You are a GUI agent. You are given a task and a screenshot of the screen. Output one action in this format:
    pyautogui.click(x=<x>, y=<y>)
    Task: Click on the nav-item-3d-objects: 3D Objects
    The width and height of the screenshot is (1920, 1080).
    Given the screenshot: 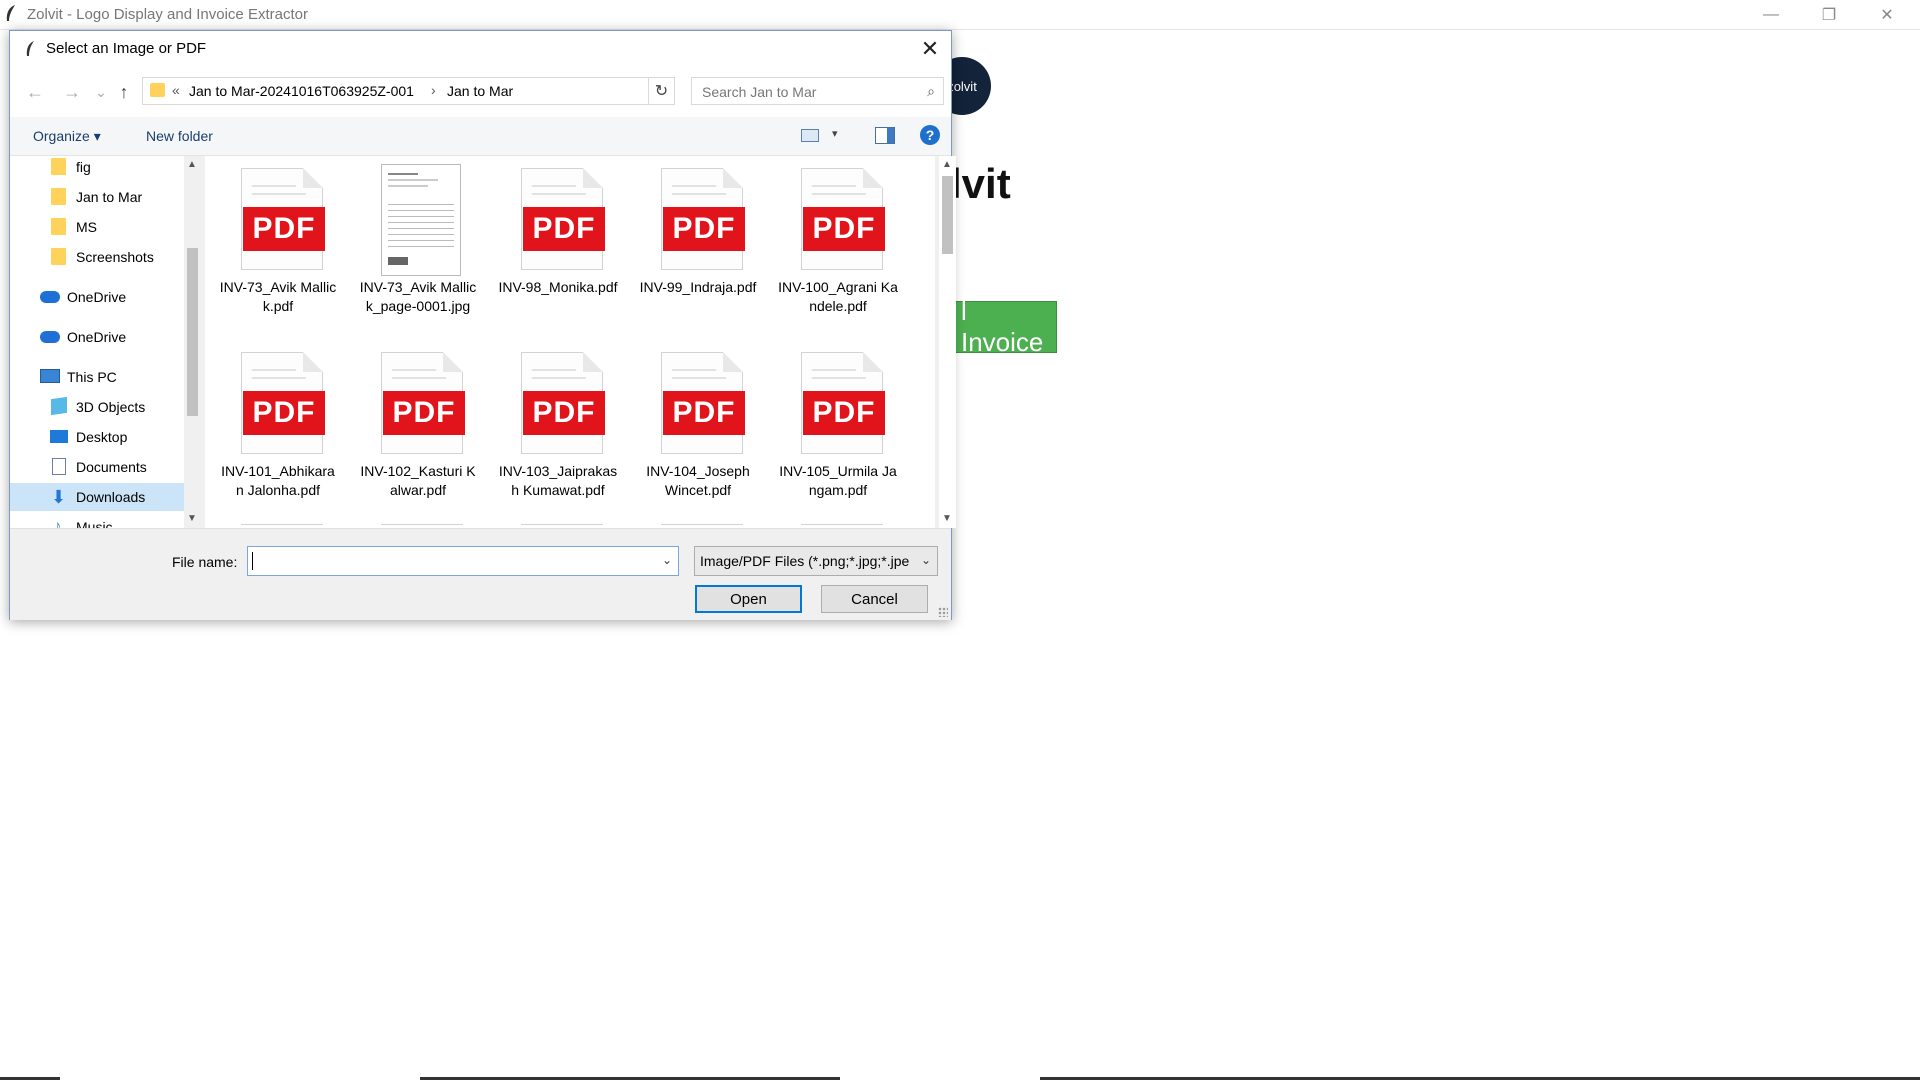 What is the action you would take?
    pyautogui.click(x=97, y=407)
    